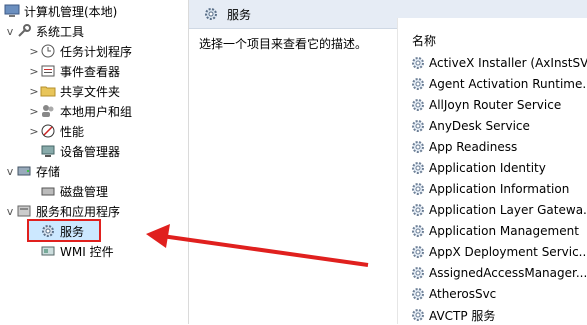 Image resolution: width=587 pixels, height=325 pixels. Describe the element at coordinates (90, 151) in the screenshot. I see `tree-item-label: 设备管理器` at that location.